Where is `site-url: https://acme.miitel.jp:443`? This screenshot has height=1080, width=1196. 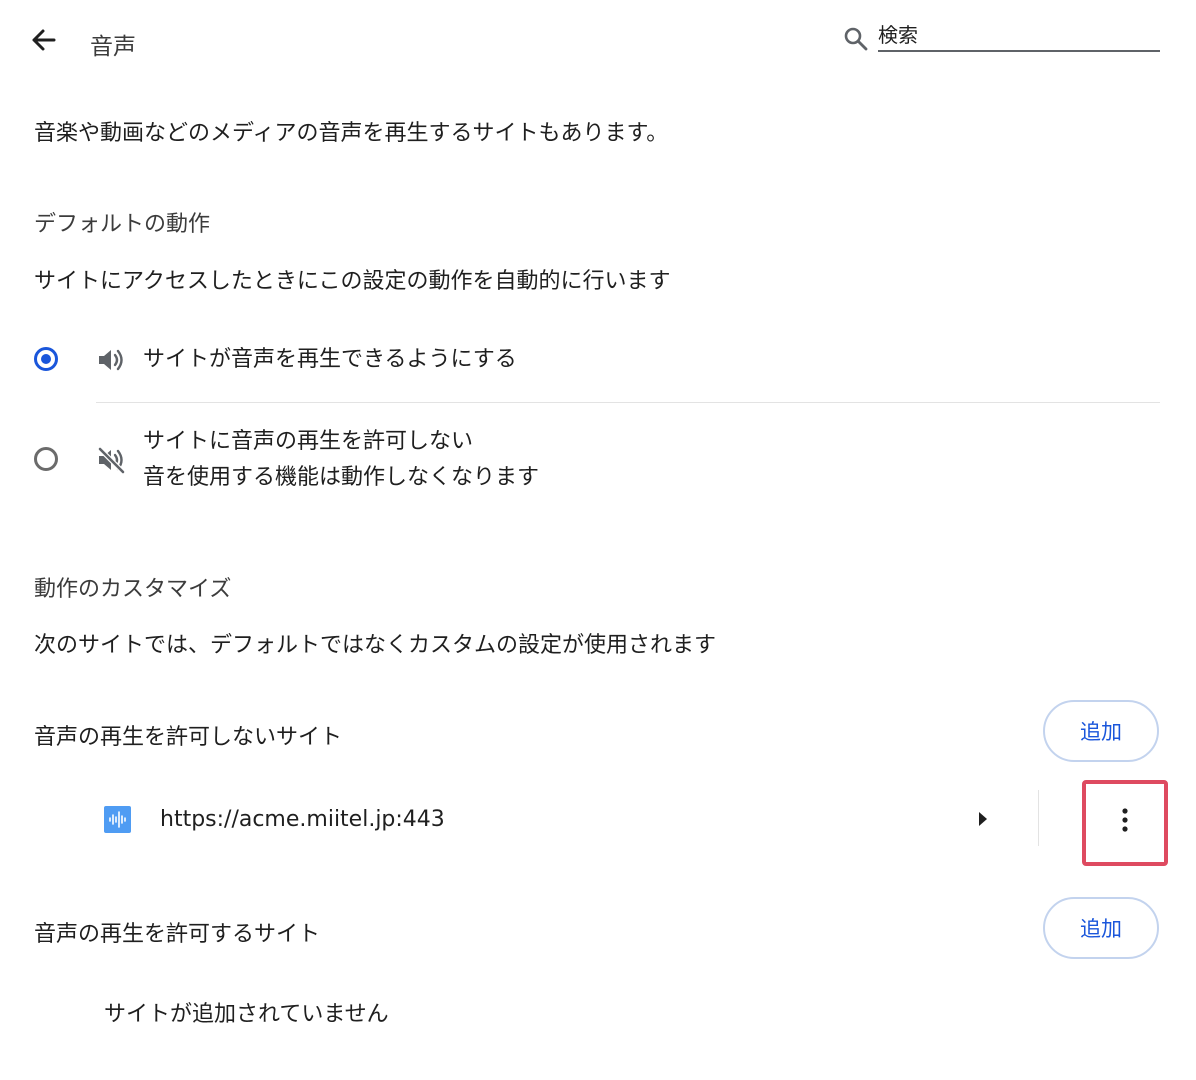
site-url: https://acme.miitel.jp:443 is located at coordinates (302, 819).